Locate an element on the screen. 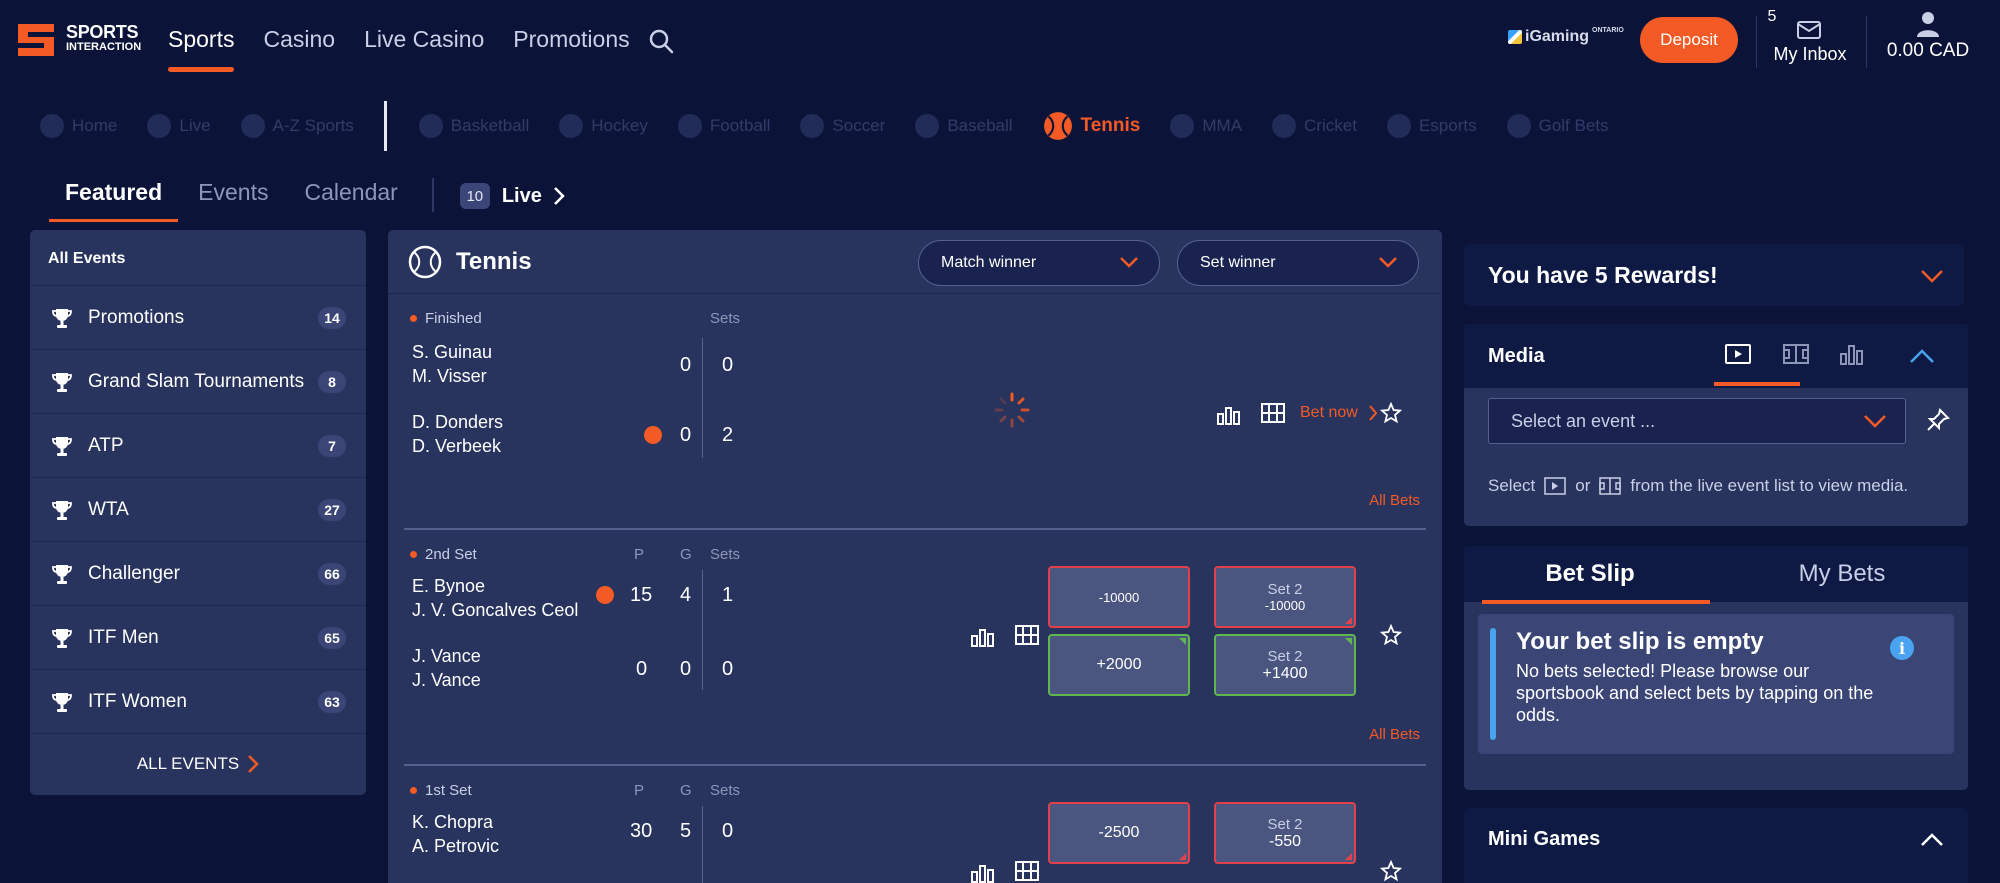  odds-button: Set 2 -550 is located at coordinates (1285, 833).